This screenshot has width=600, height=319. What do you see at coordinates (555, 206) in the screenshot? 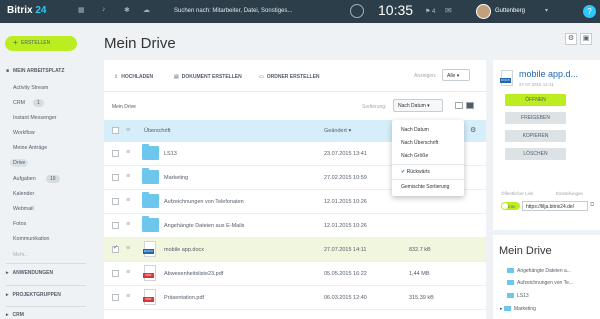
I see `public-link-field: https://lilja.bitrix24.de/` at bounding box center [555, 206].